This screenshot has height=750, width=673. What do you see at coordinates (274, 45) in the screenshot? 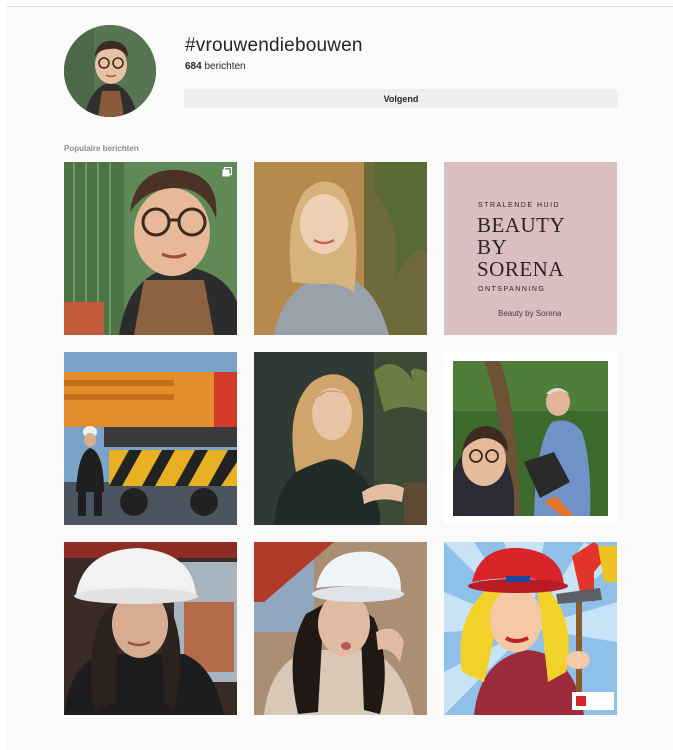
I see `hashtag-title: #vrouwendiebouwen` at bounding box center [274, 45].